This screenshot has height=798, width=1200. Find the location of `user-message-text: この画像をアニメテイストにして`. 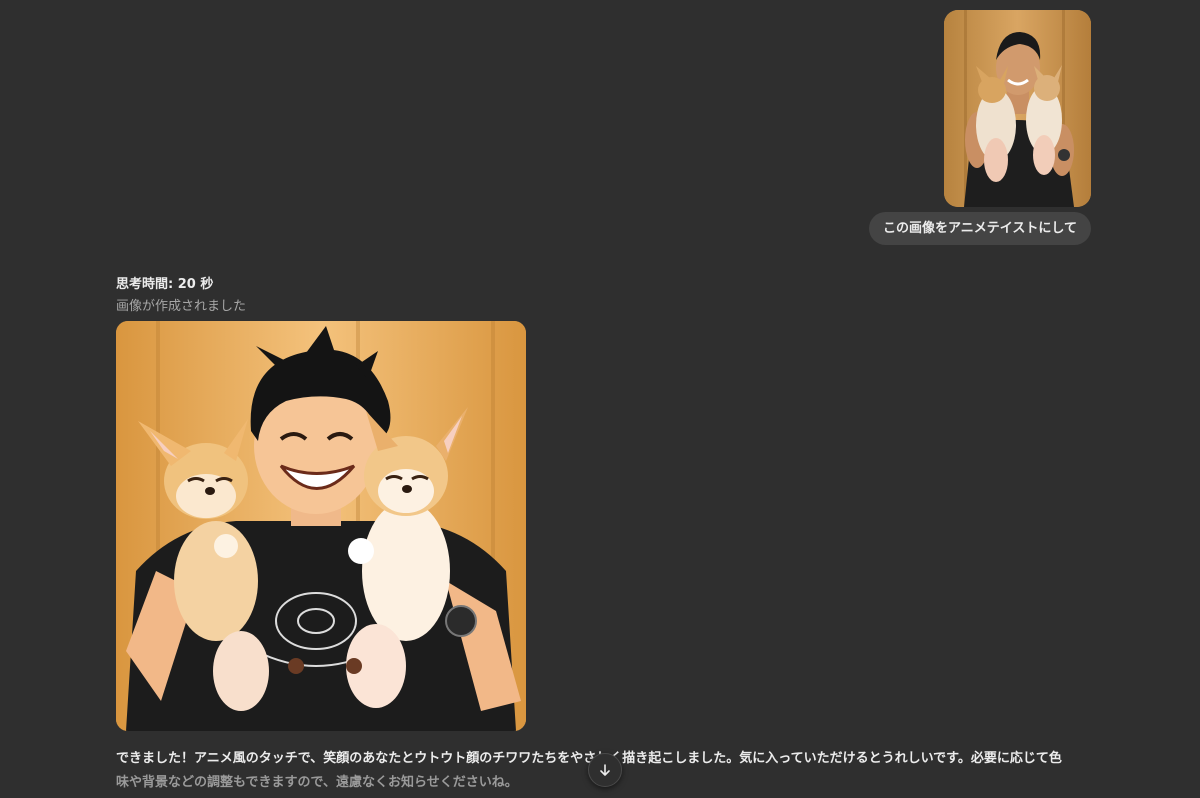

user-message-text: この画像をアニメテイストにして is located at coordinates (980, 228).